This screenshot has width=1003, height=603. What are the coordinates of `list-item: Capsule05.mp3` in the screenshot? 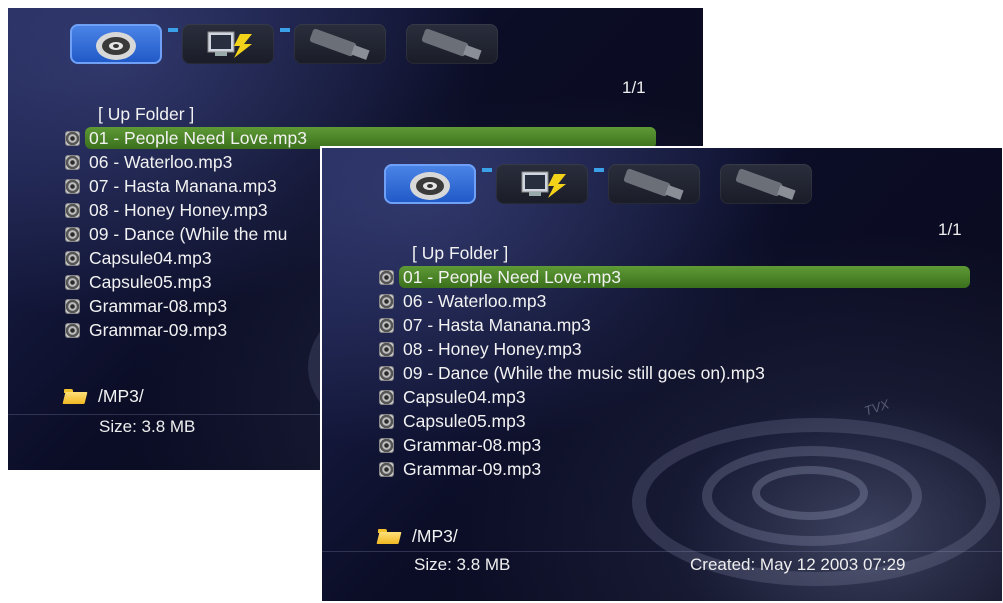 It's located at (675, 421).